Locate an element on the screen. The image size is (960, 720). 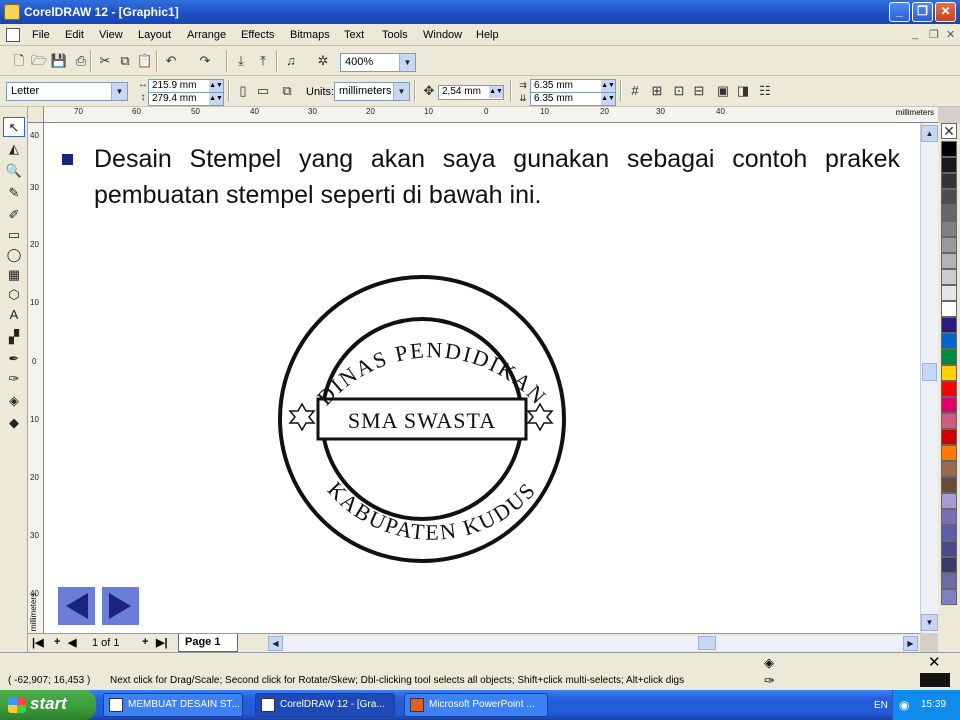
doc-restore-button: ❐ is located at coordinates (934, 34).